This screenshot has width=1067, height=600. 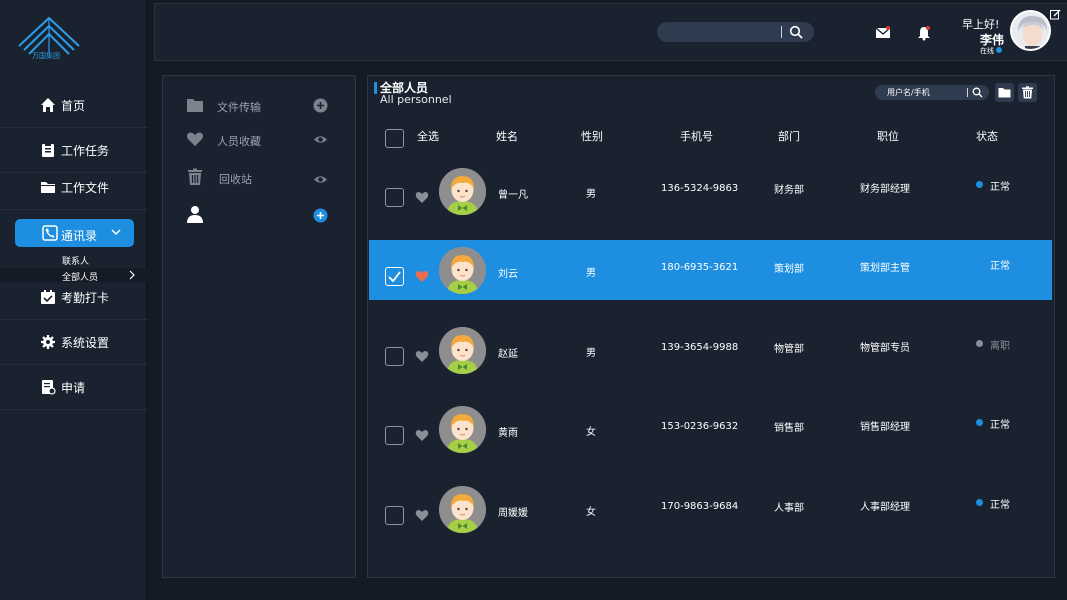 I want to click on folder-button, so click(x=1004, y=92).